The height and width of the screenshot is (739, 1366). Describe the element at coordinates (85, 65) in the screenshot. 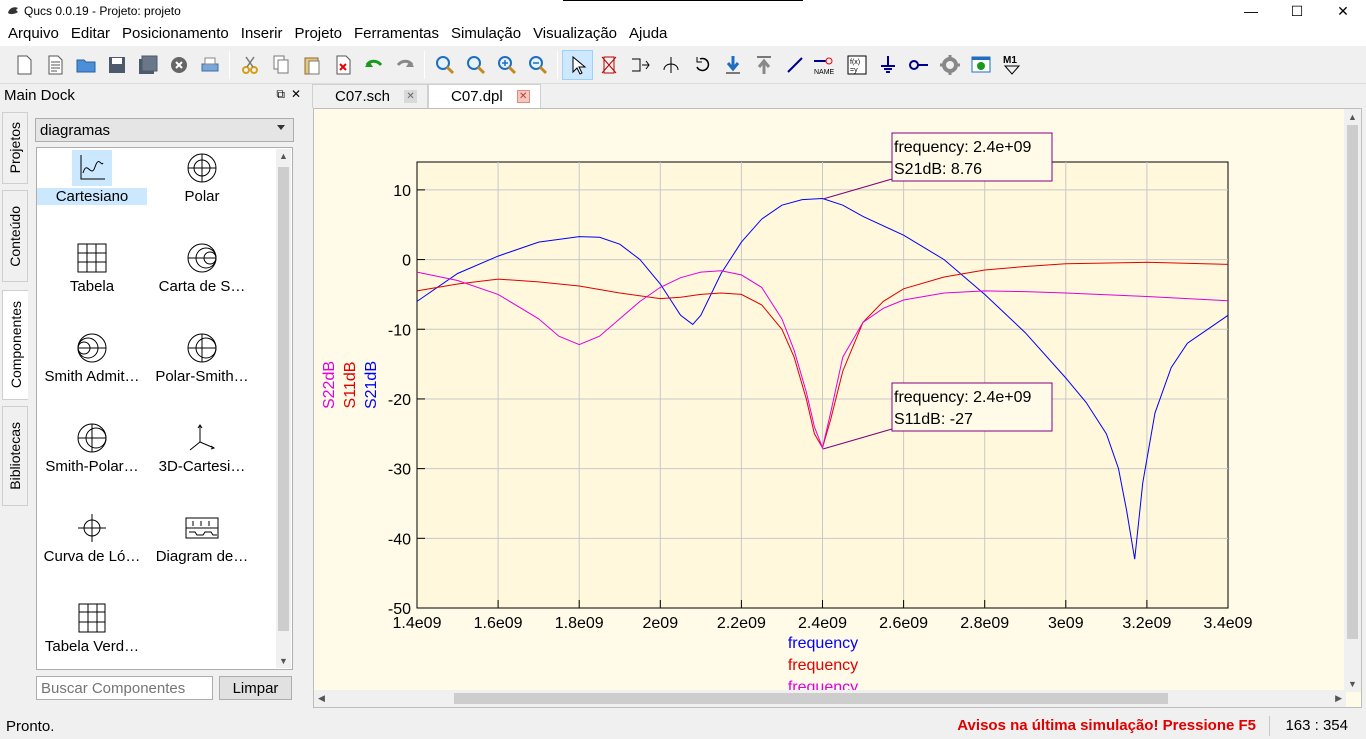

I see `open-folder-icon` at that location.